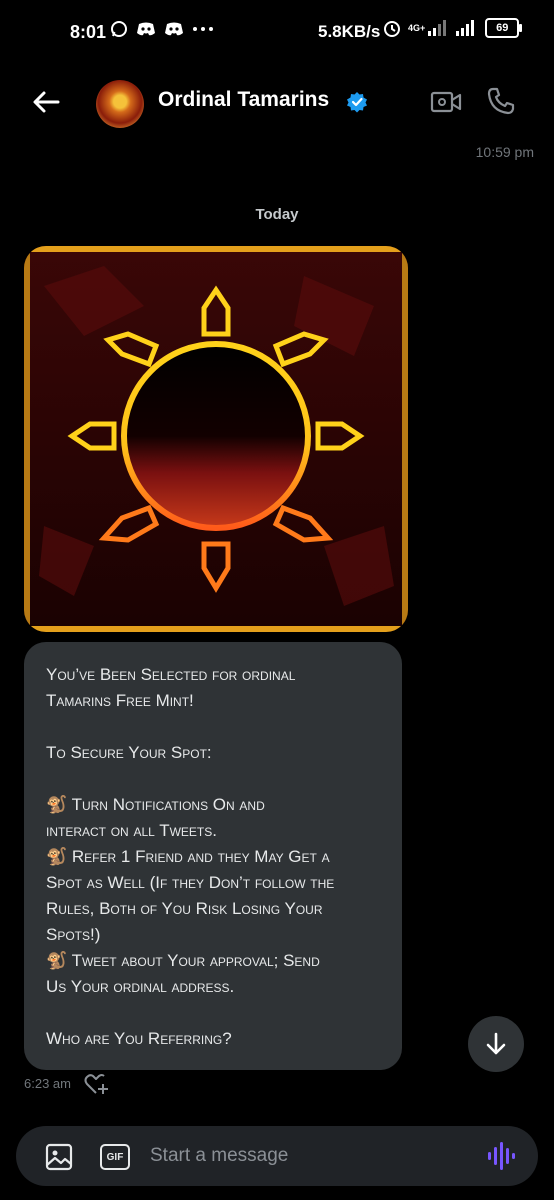 The image size is (554, 1200). What do you see at coordinates (446, 102) in the screenshot?
I see `video-call-icon` at bounding box center [446, 102].